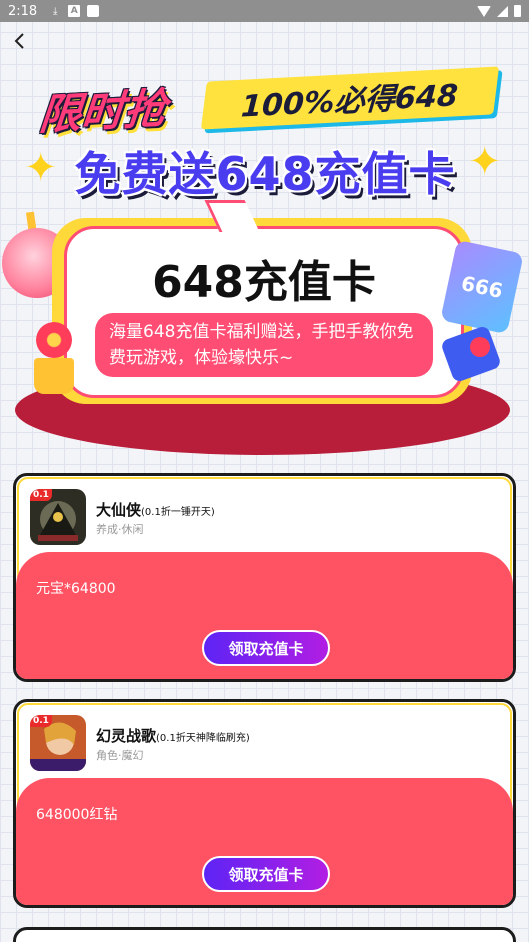 This screenshot has width=529, height=942. What do you see at coordinates (517, 11) in the screenshot?
I see `battery-icon` at bounding box center [517, 11].